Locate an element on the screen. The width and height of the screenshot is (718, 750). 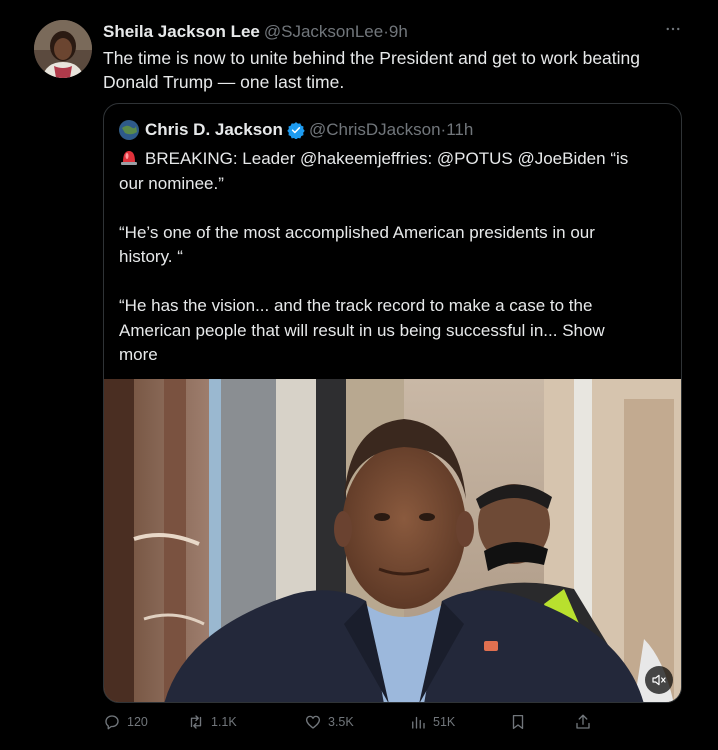
views-count: 51K is located at coordinates (444, 722).